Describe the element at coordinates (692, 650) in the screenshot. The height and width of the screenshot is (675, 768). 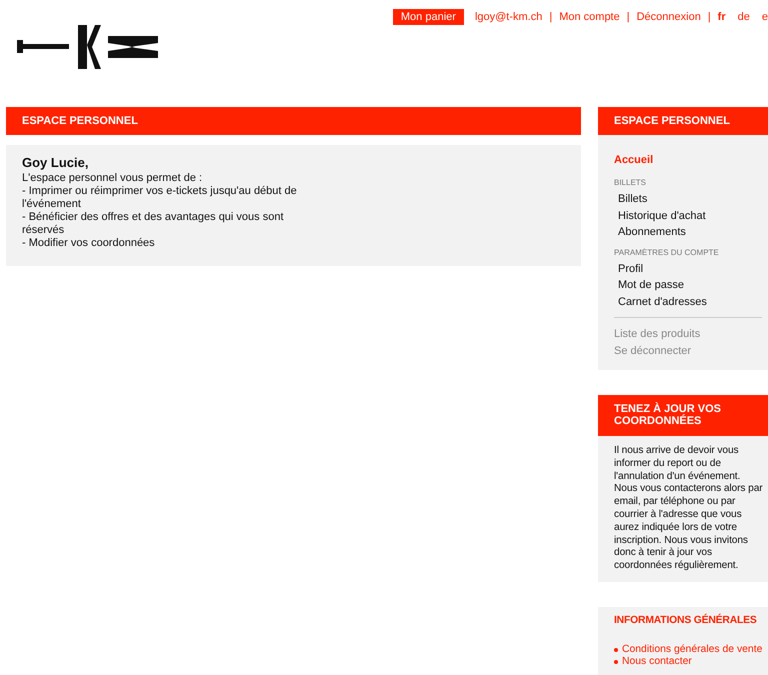
I see `info-link: Conditions générales de vente` at that location.